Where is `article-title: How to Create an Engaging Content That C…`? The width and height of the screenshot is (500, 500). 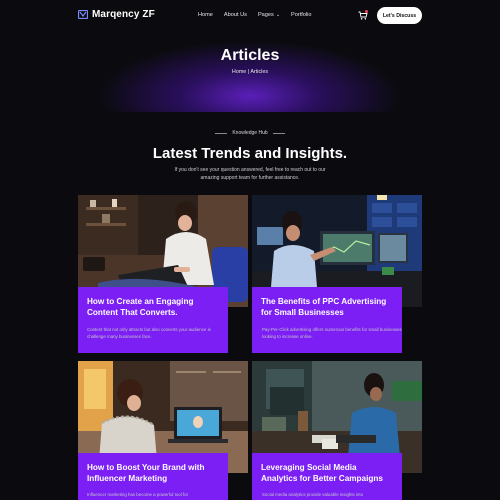
article-title: How to Create an Engaging Content That C… is located at coordinates (153, 307).